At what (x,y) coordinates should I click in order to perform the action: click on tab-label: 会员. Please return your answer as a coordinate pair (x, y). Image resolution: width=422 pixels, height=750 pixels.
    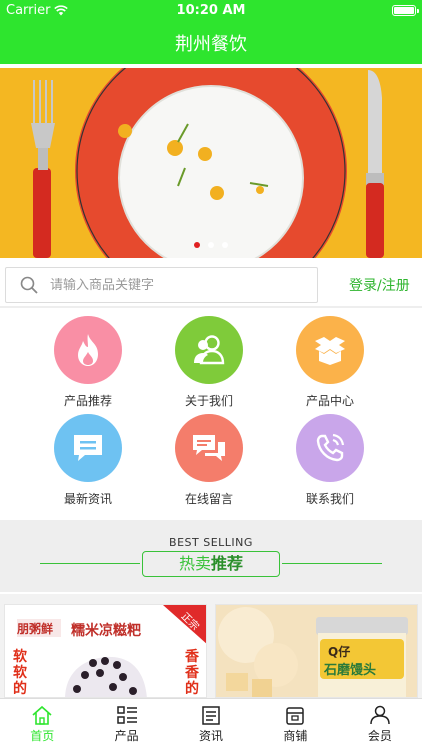
    Looking at the image, I should click on (379, 736).